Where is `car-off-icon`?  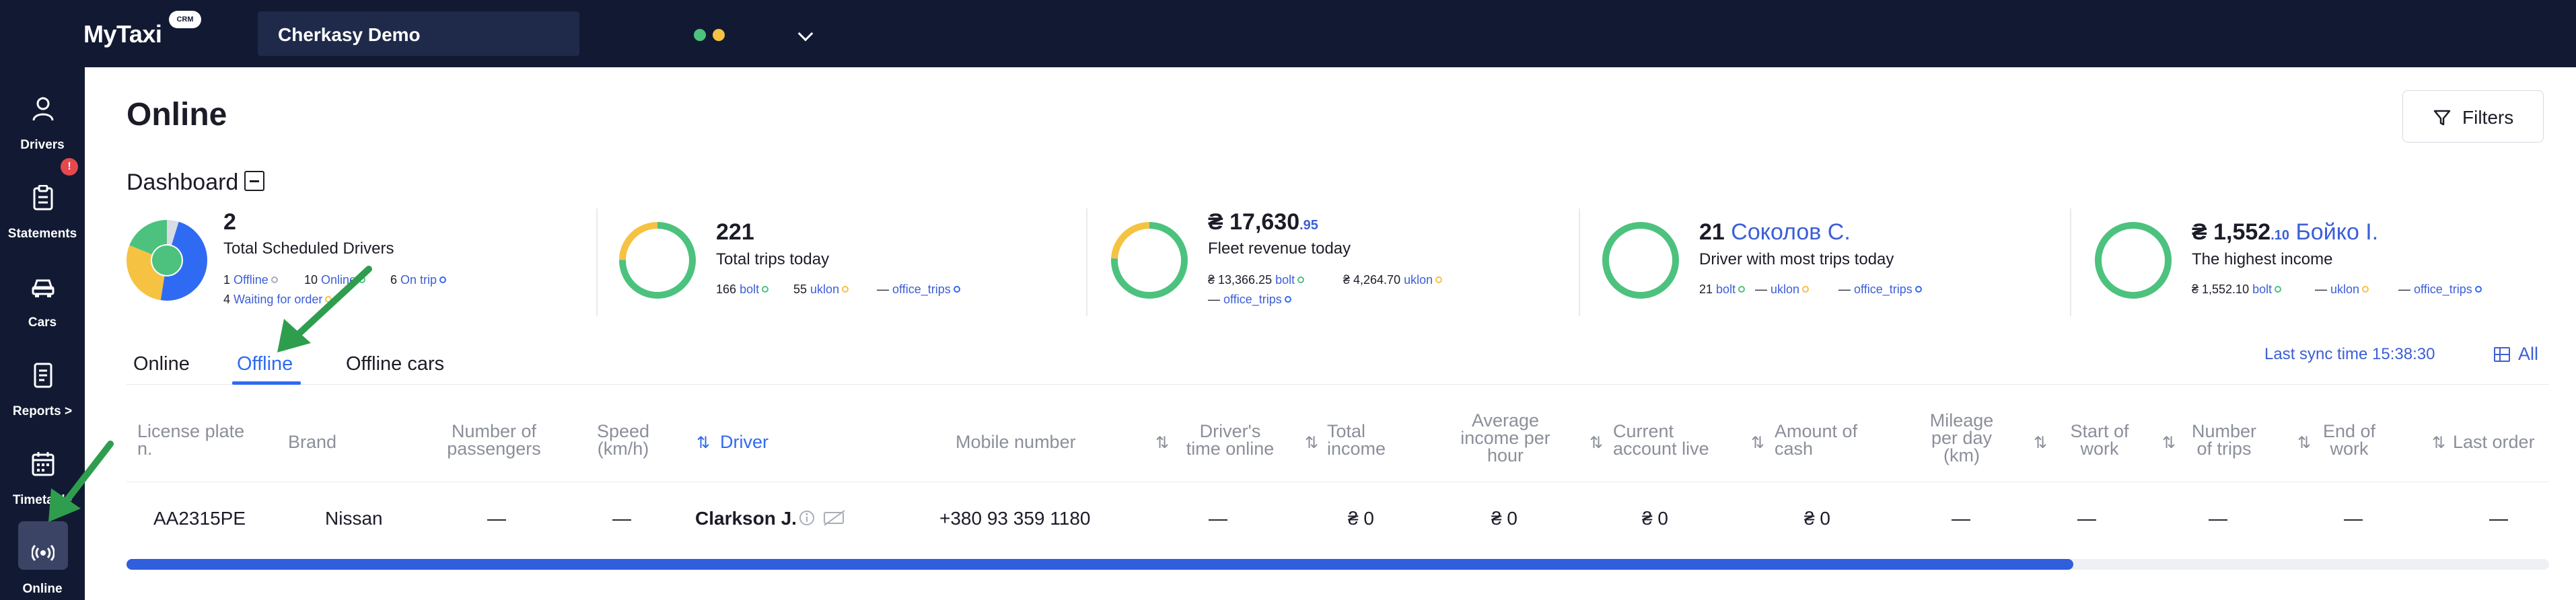 car-off-icon is located at coordinates (834, 518).